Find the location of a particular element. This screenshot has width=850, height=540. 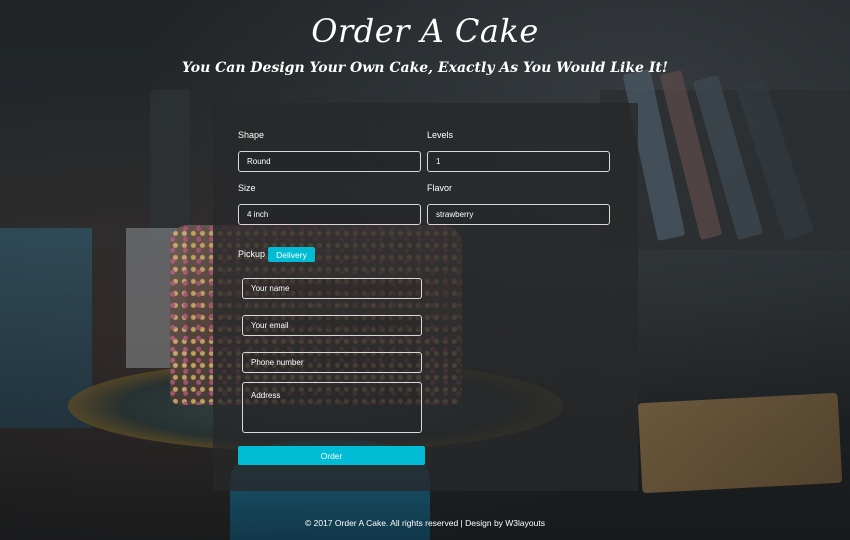

shape-select: Round is located at coordinates (329, 161).